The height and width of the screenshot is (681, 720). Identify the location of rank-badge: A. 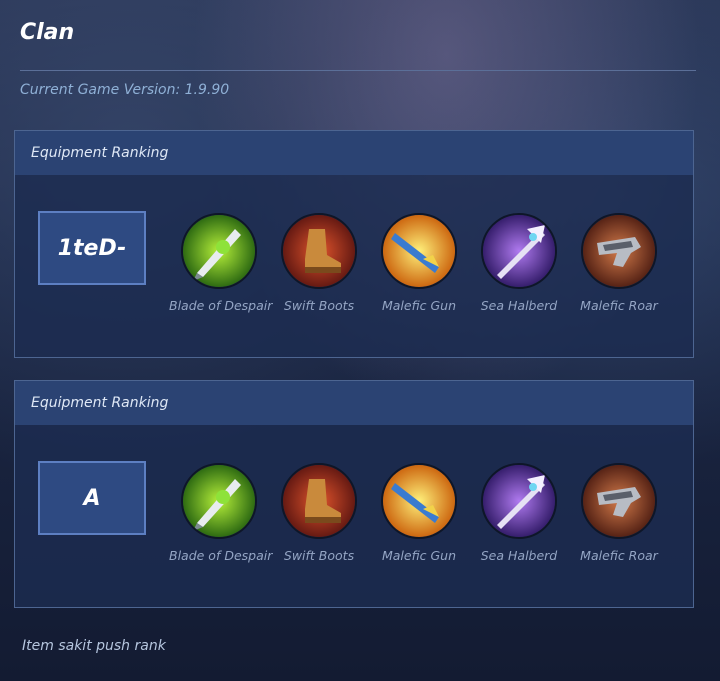
(92, 498).